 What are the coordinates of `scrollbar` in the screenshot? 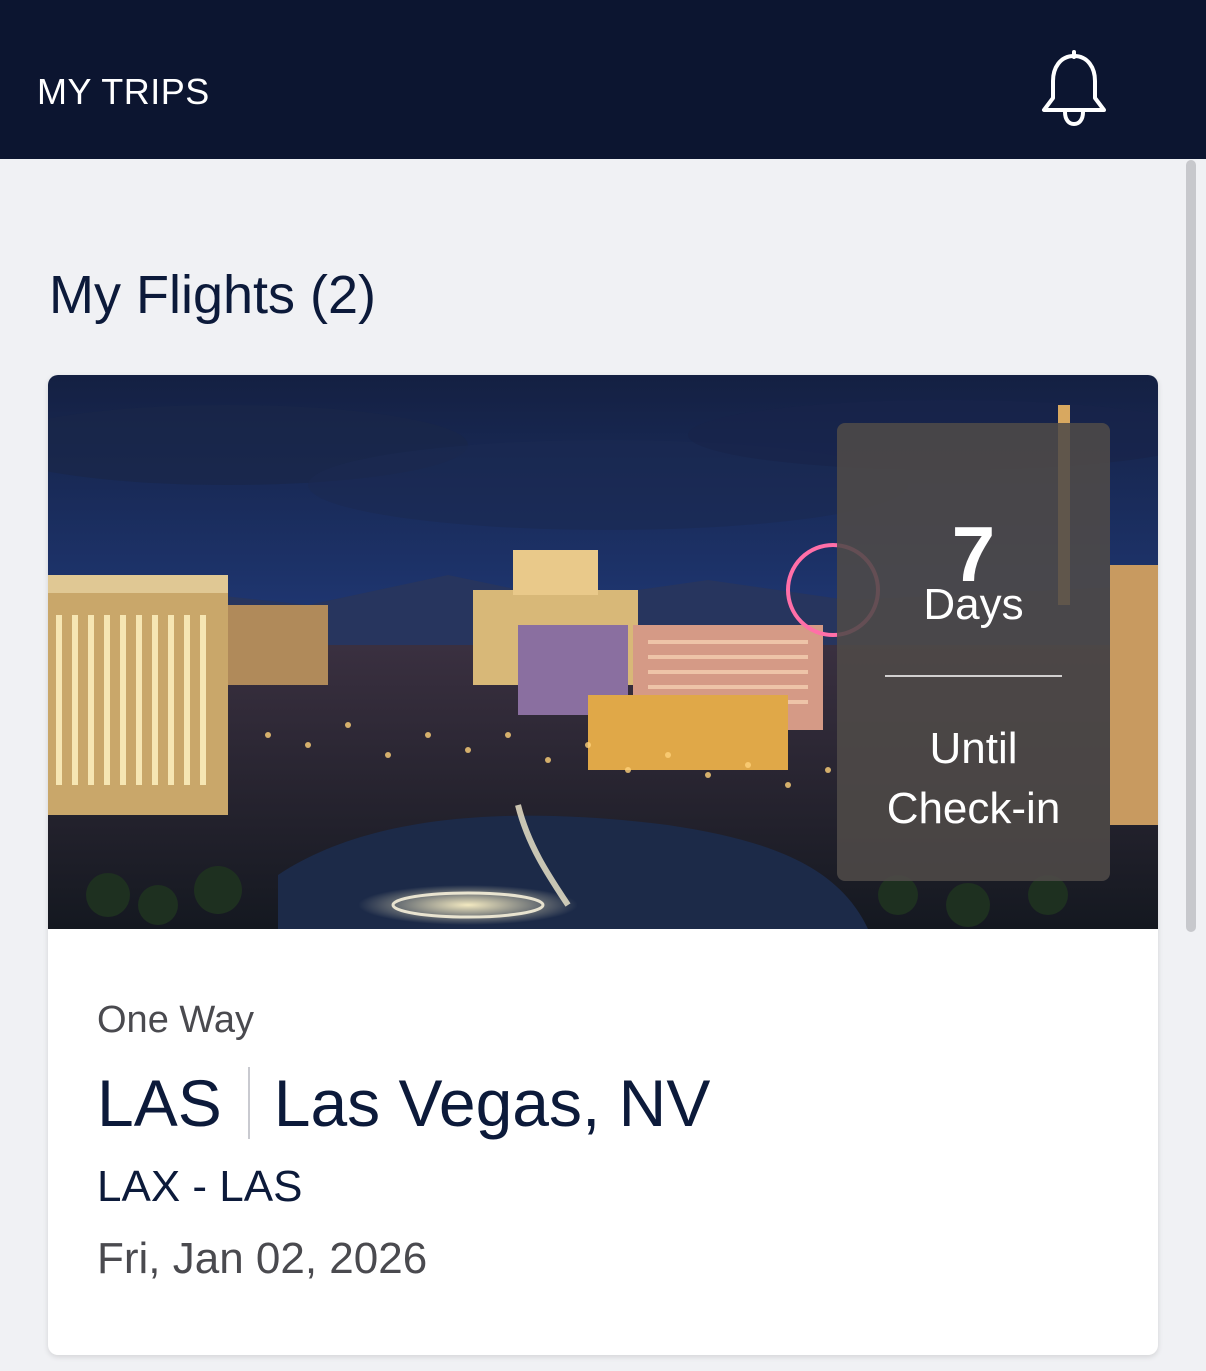 It's located at (1191, 546).